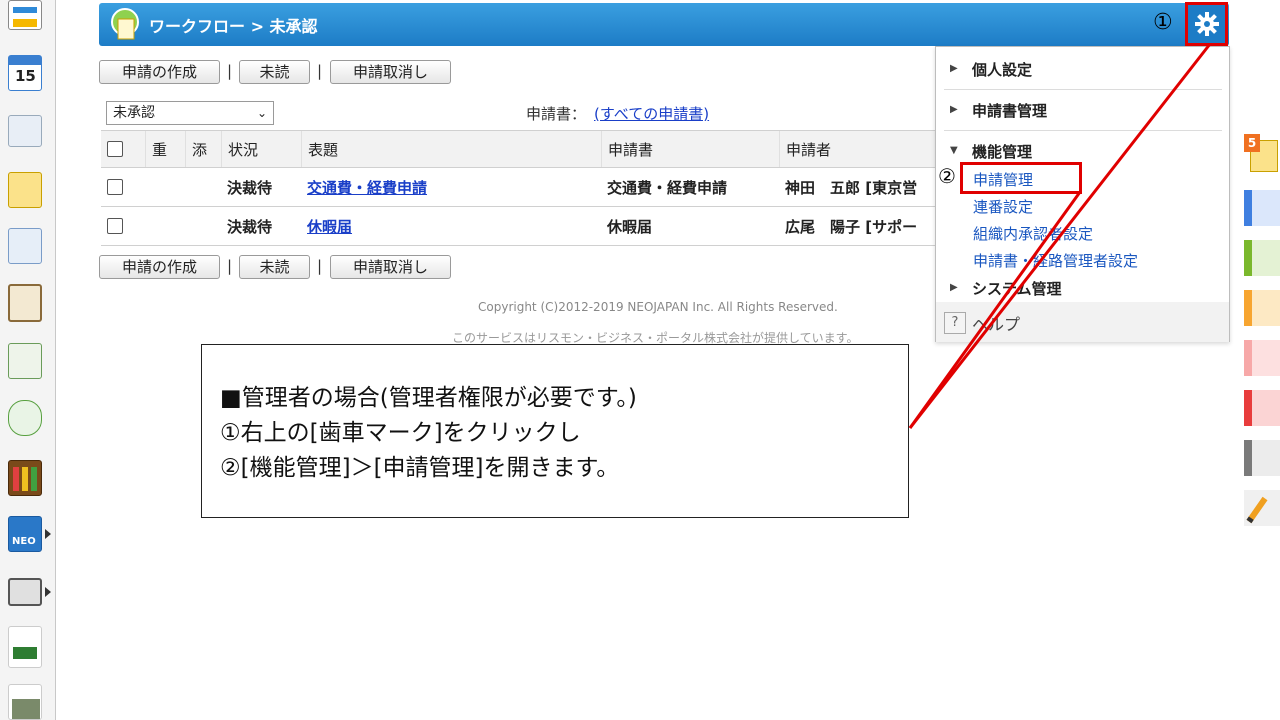 Image resolution: width=1280 pixels, height=720 pixels. What do you see at coordinates (233, 26) in the screenshot?
I see `page-title: ワークフロー > 未承認` at bounding box center [233, 26].